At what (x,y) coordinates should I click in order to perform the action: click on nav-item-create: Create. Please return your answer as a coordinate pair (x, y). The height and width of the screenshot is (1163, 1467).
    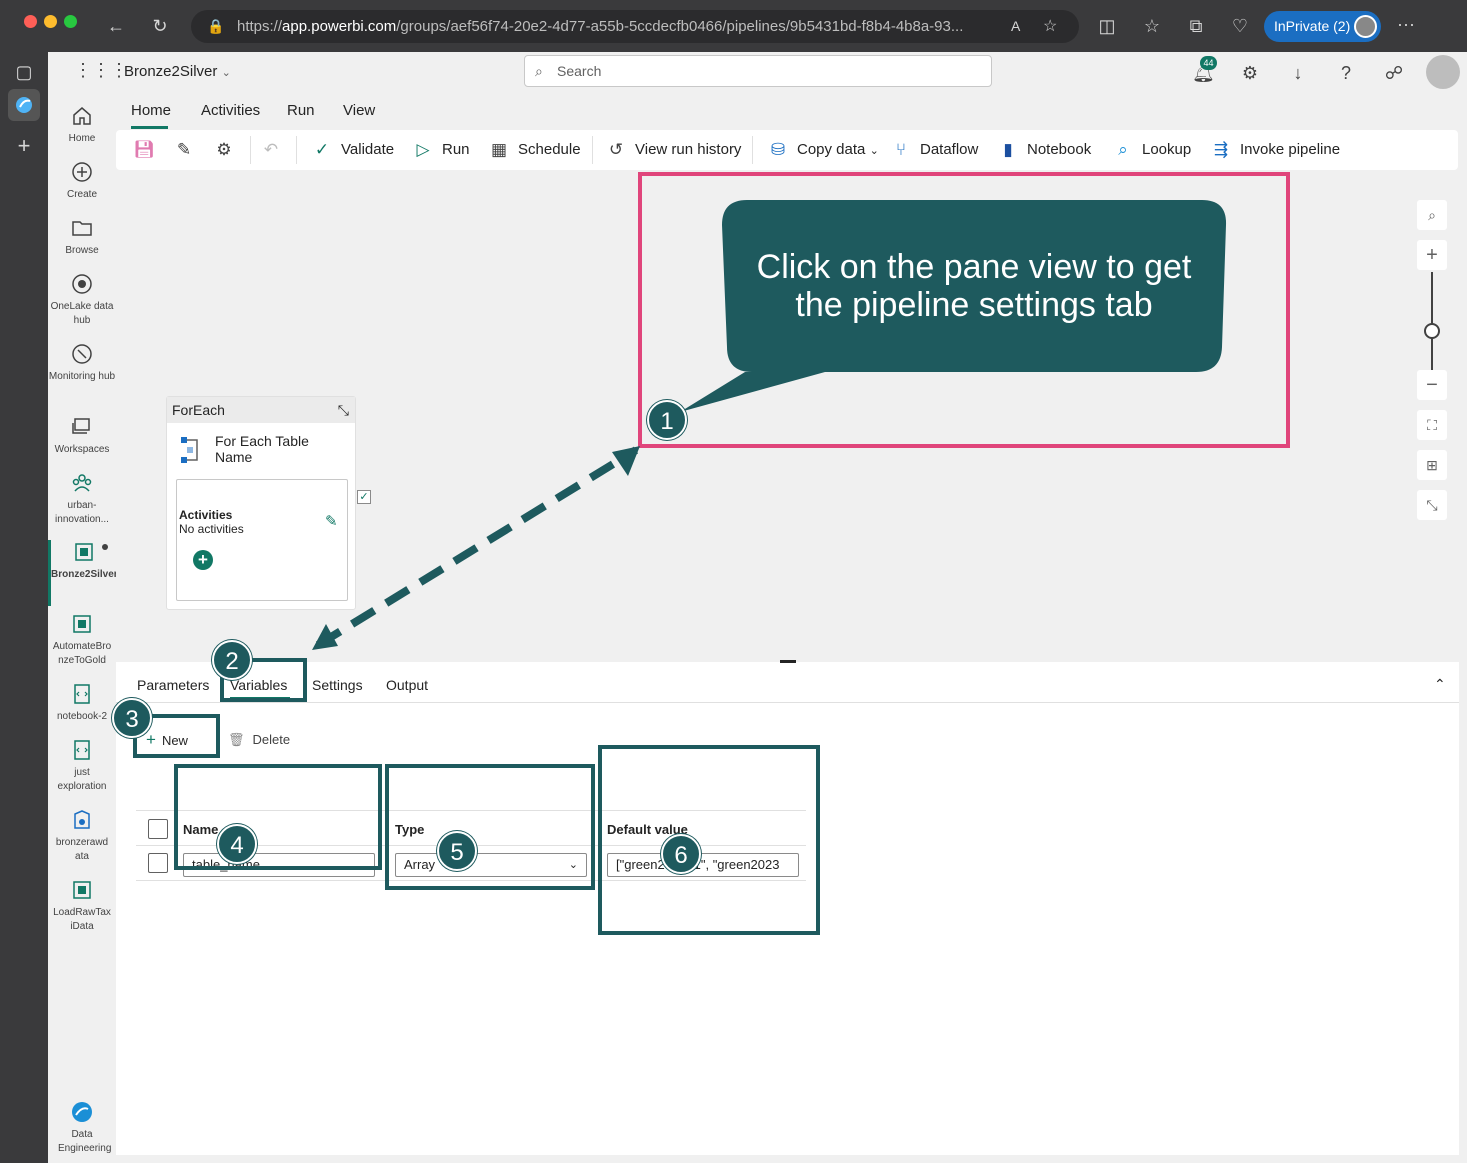
    Looking at the image, I should click on (82, 181).